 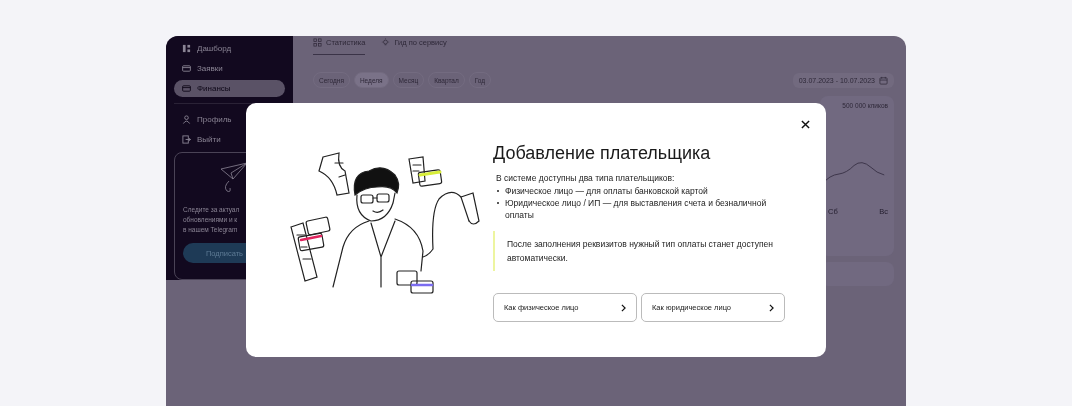 I want to click on close-icon, so click(x=805, y=124).